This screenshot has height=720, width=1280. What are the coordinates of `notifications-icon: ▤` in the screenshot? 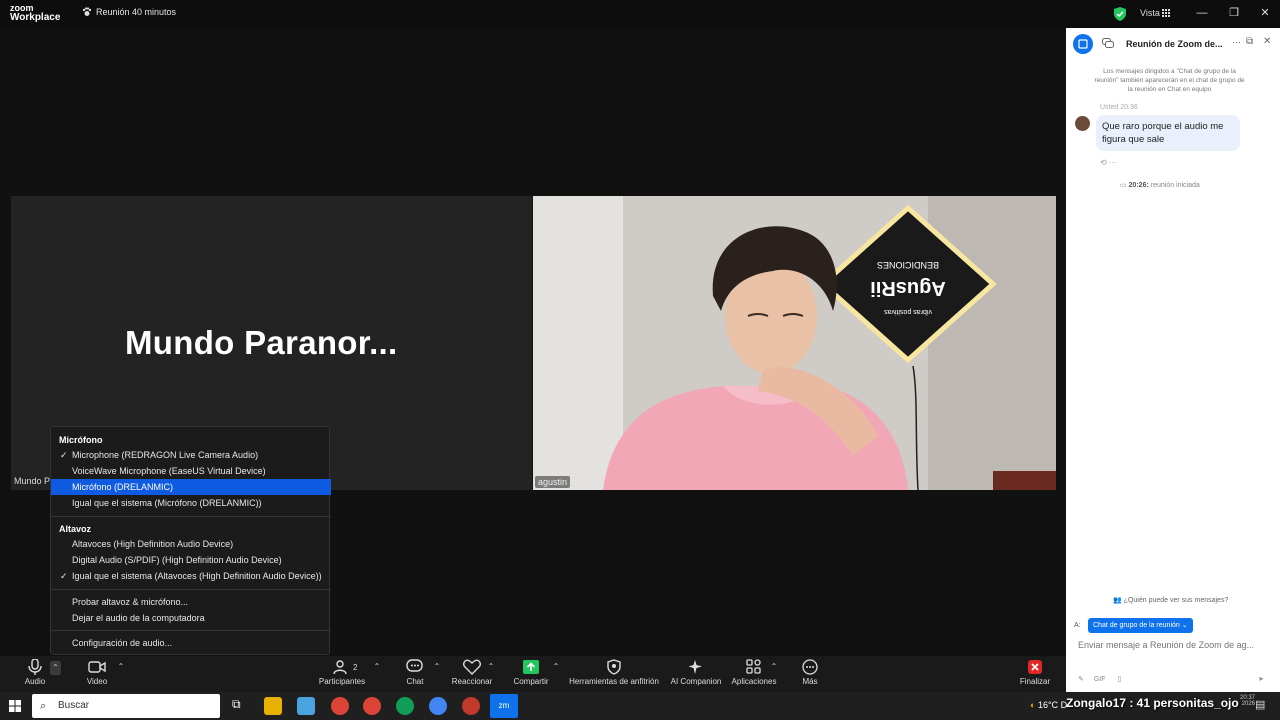 It's located at (1260, 704).